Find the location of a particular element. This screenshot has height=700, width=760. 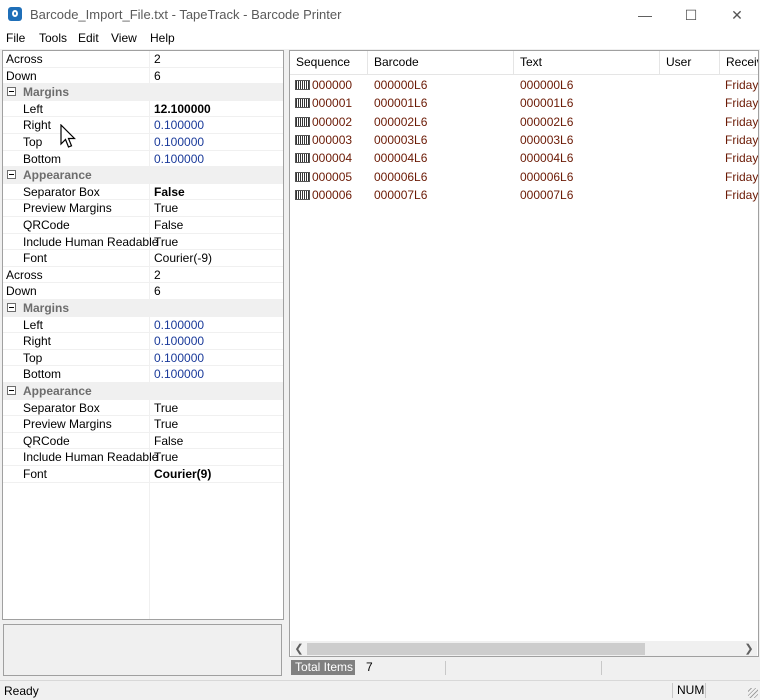

property-name: Separator Box is located at coordinates (61, 407).